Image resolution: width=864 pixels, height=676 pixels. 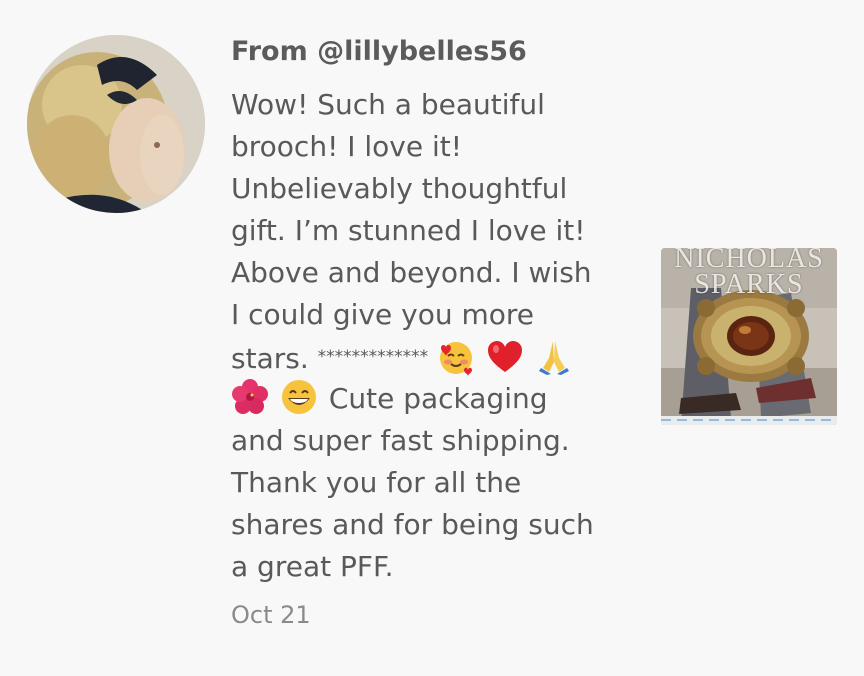 I want to click on grinning-face-icon, so click(x=299, y=397).